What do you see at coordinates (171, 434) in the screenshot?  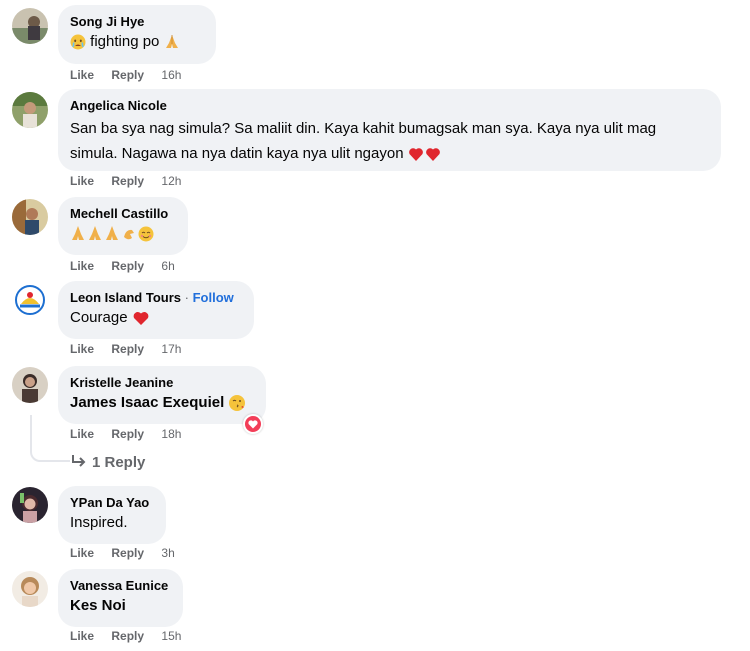 I see `comment-time: 18h` at bounding box center [171, 434].